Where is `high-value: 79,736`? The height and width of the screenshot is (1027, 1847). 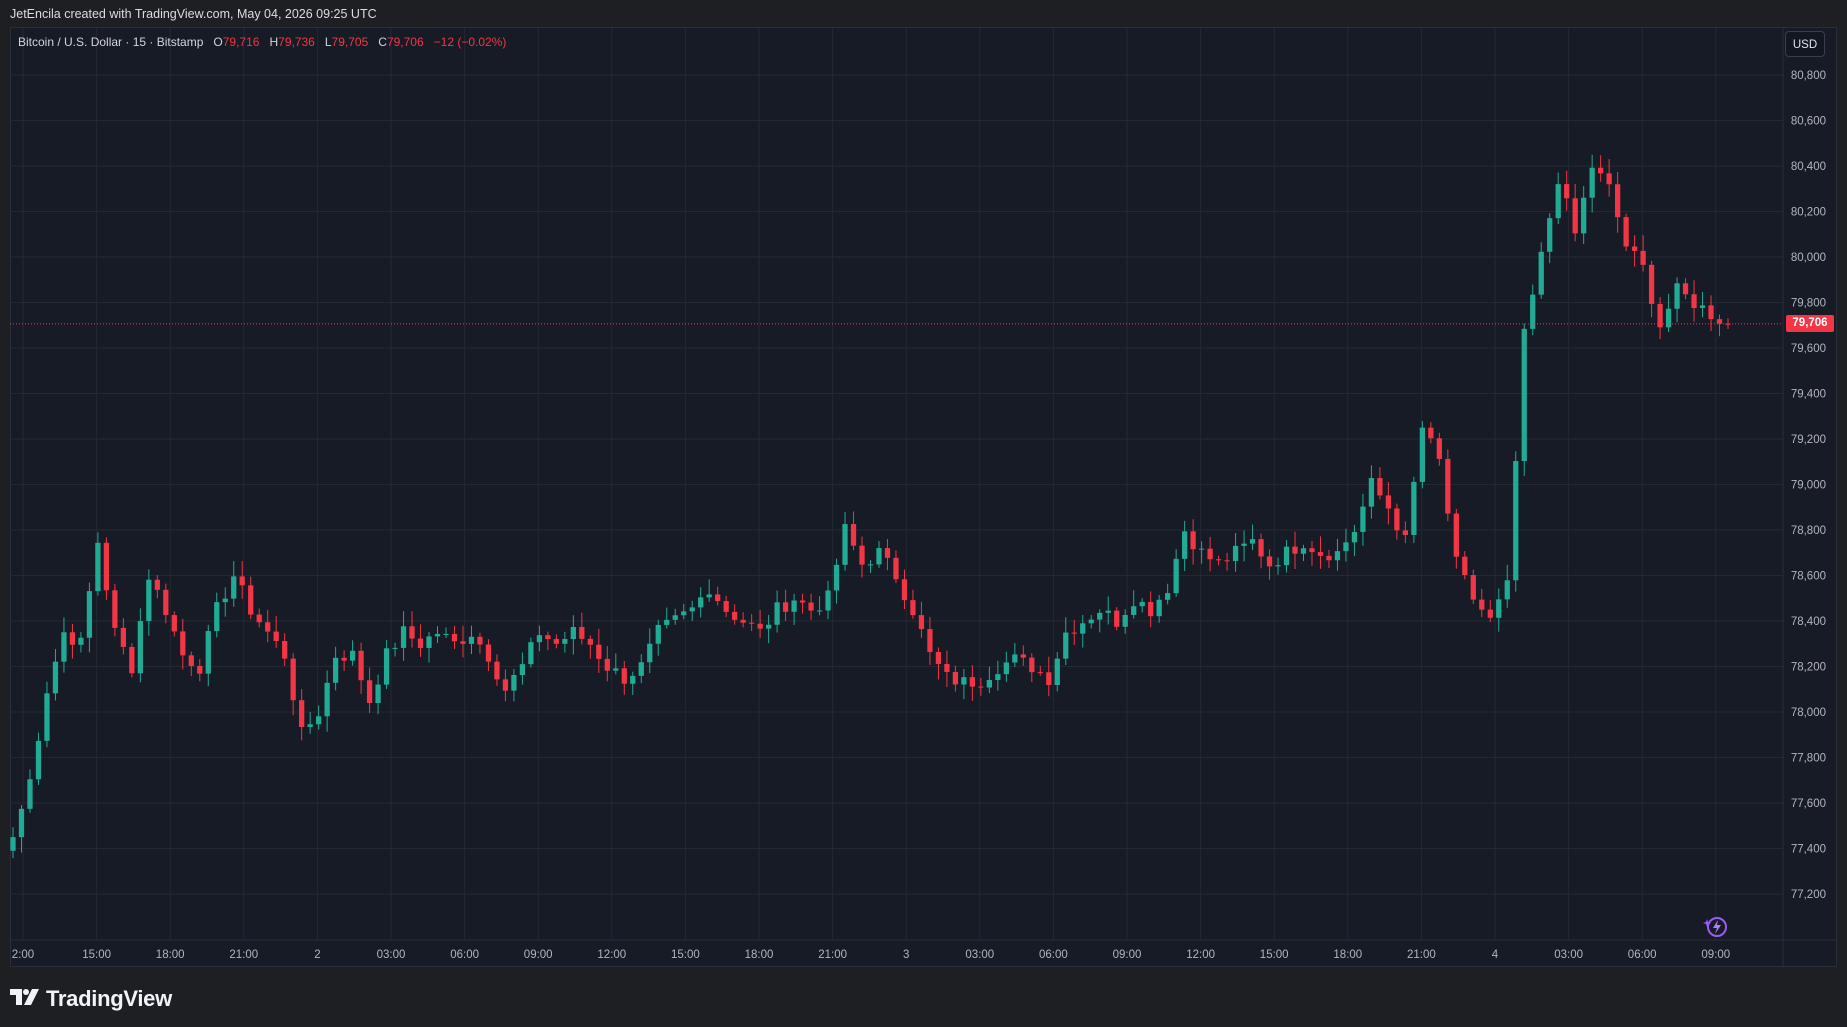
high-value: 79,736 is located at coordinates (296, 42).